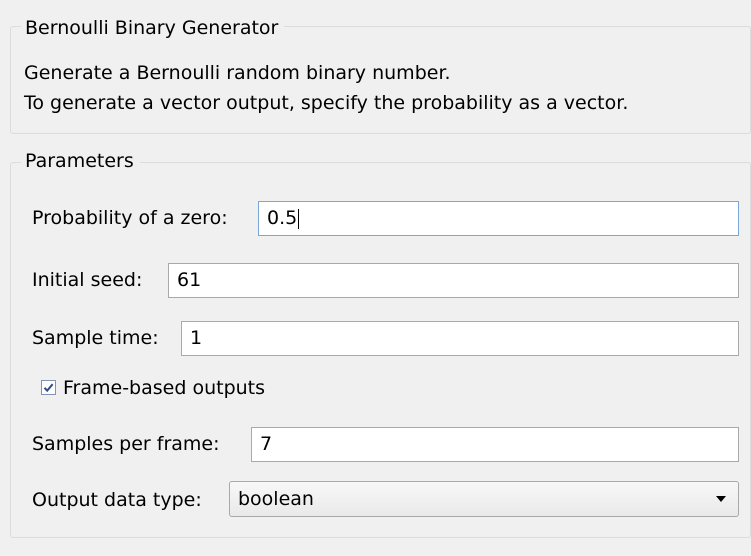  I want to click on output-data-type-value: boolean, so click(276, 499).